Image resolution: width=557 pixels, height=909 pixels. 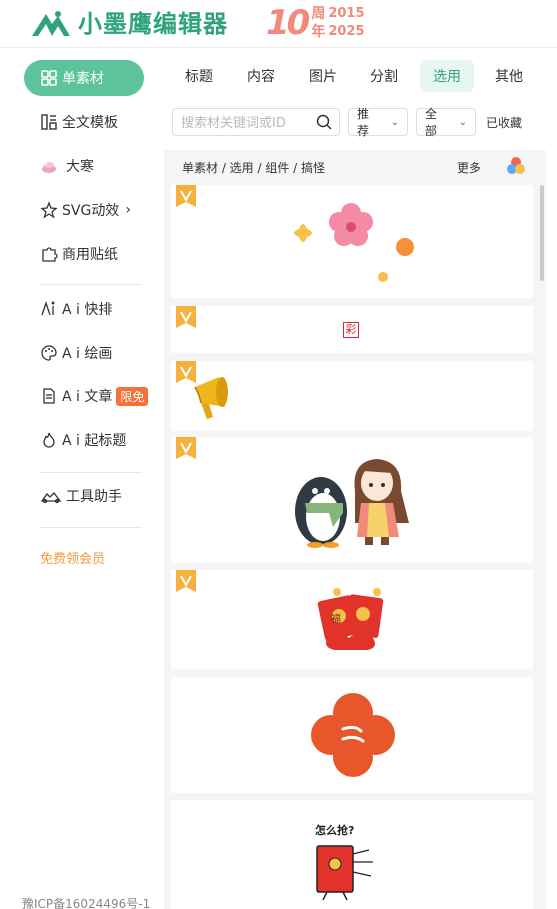 I want to click on sidebar-item-ai-layout: A i 快排, so click(x=76, y=309).